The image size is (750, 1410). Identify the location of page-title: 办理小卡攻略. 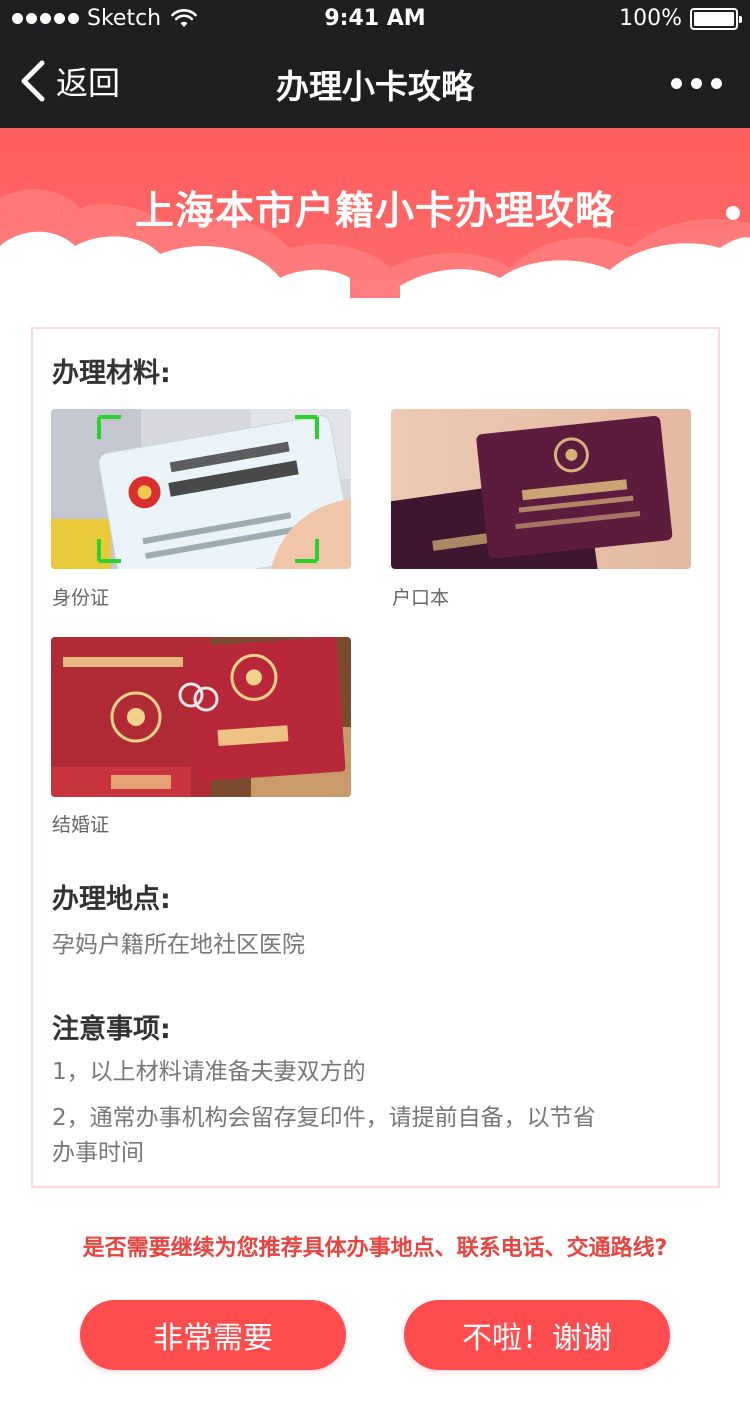
(375, 86).